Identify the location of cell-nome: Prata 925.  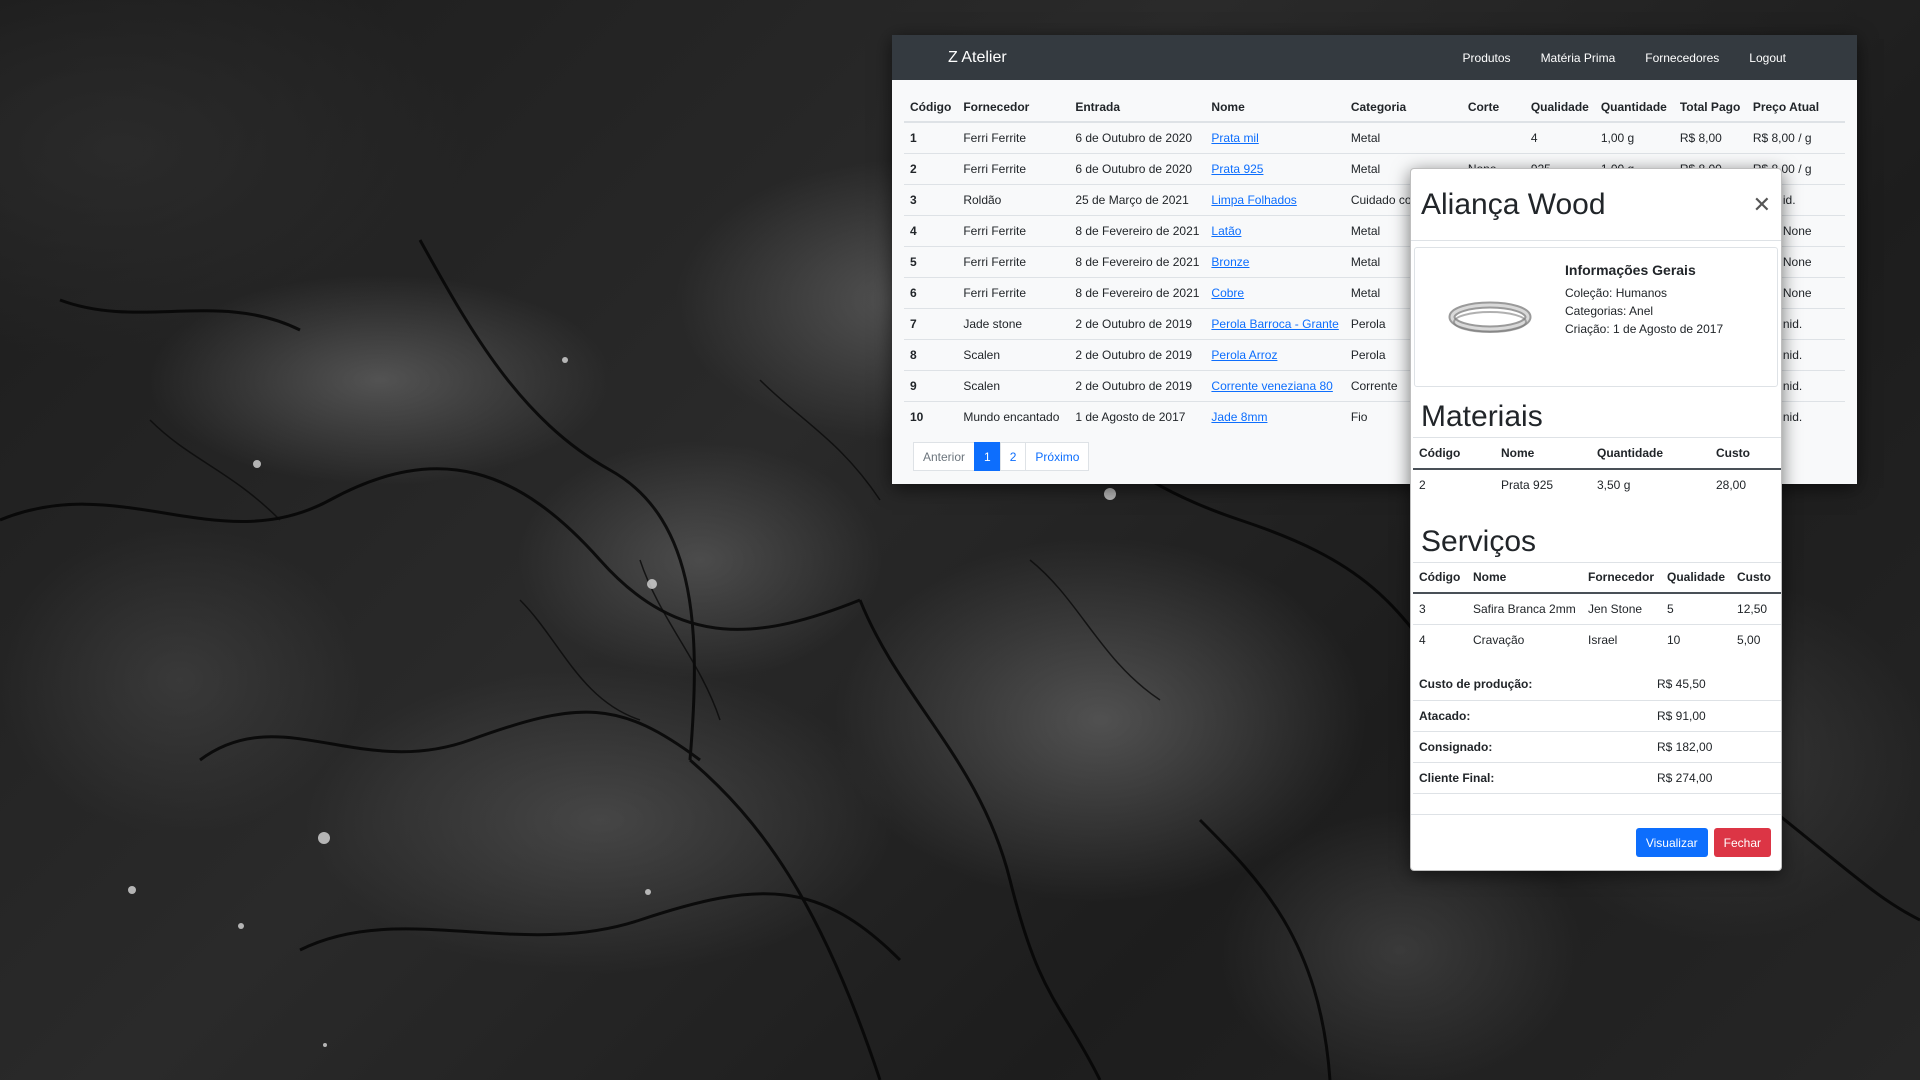
(1275, 168).